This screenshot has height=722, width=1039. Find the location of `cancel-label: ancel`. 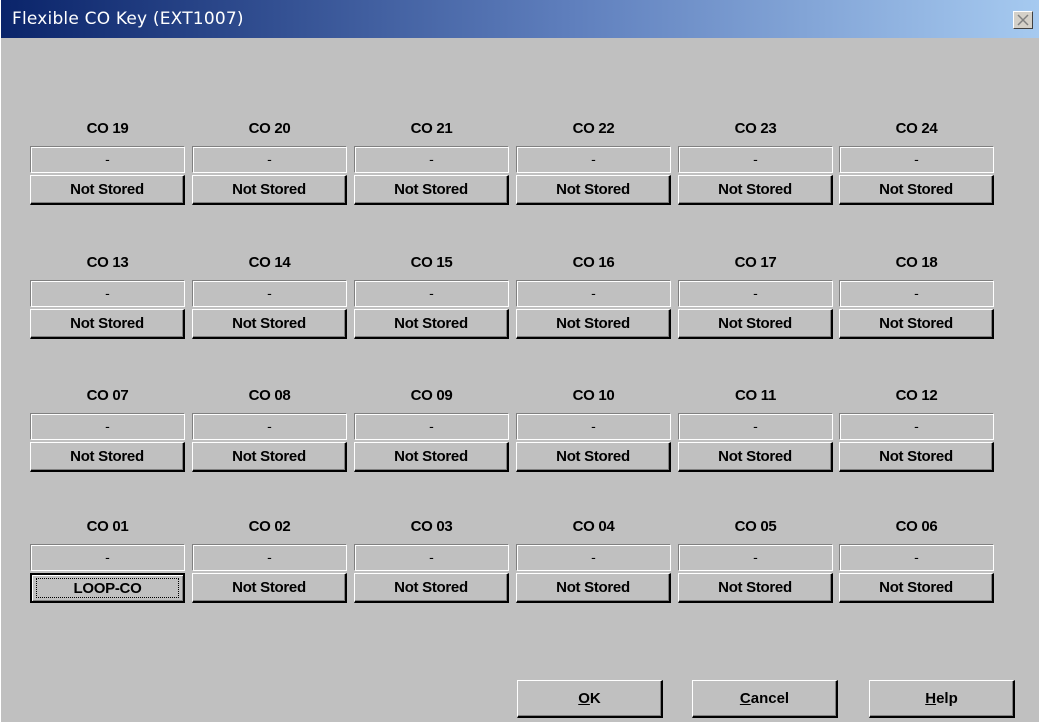

cancel-label: ancel is located at coordinates (770, 698).